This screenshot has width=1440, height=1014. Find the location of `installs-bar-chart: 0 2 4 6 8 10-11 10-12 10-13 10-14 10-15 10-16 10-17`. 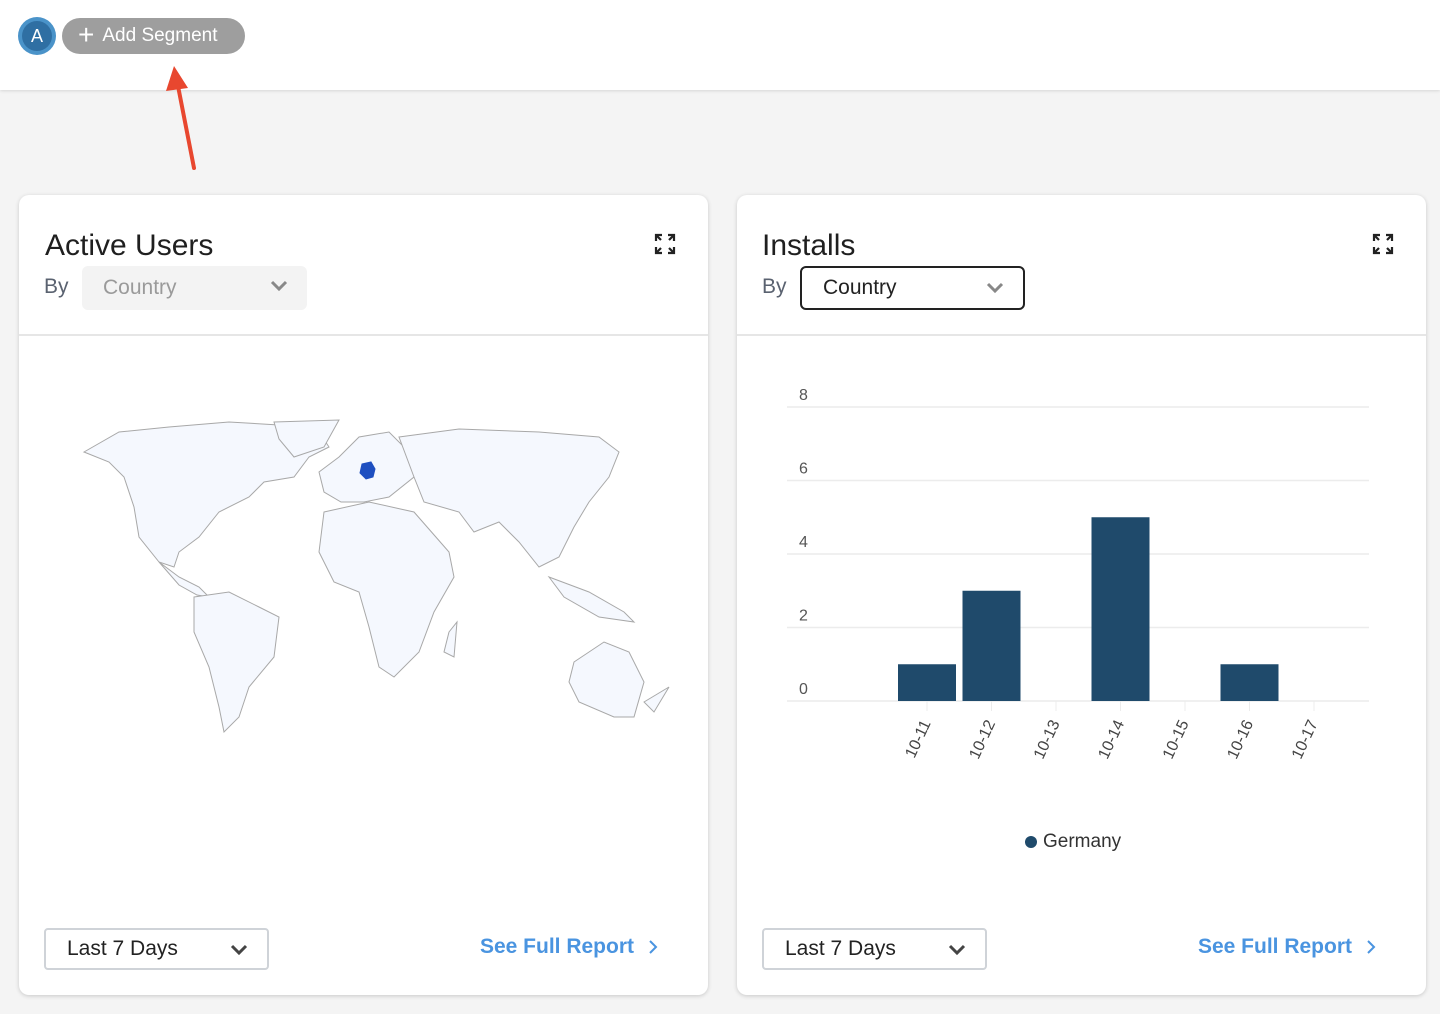

installs-bar-chart: 0 2 4 6 8 10-11 10-12 10-13 10-14 10-15 10-16 10-17 is located at coordinates (1078, 574).